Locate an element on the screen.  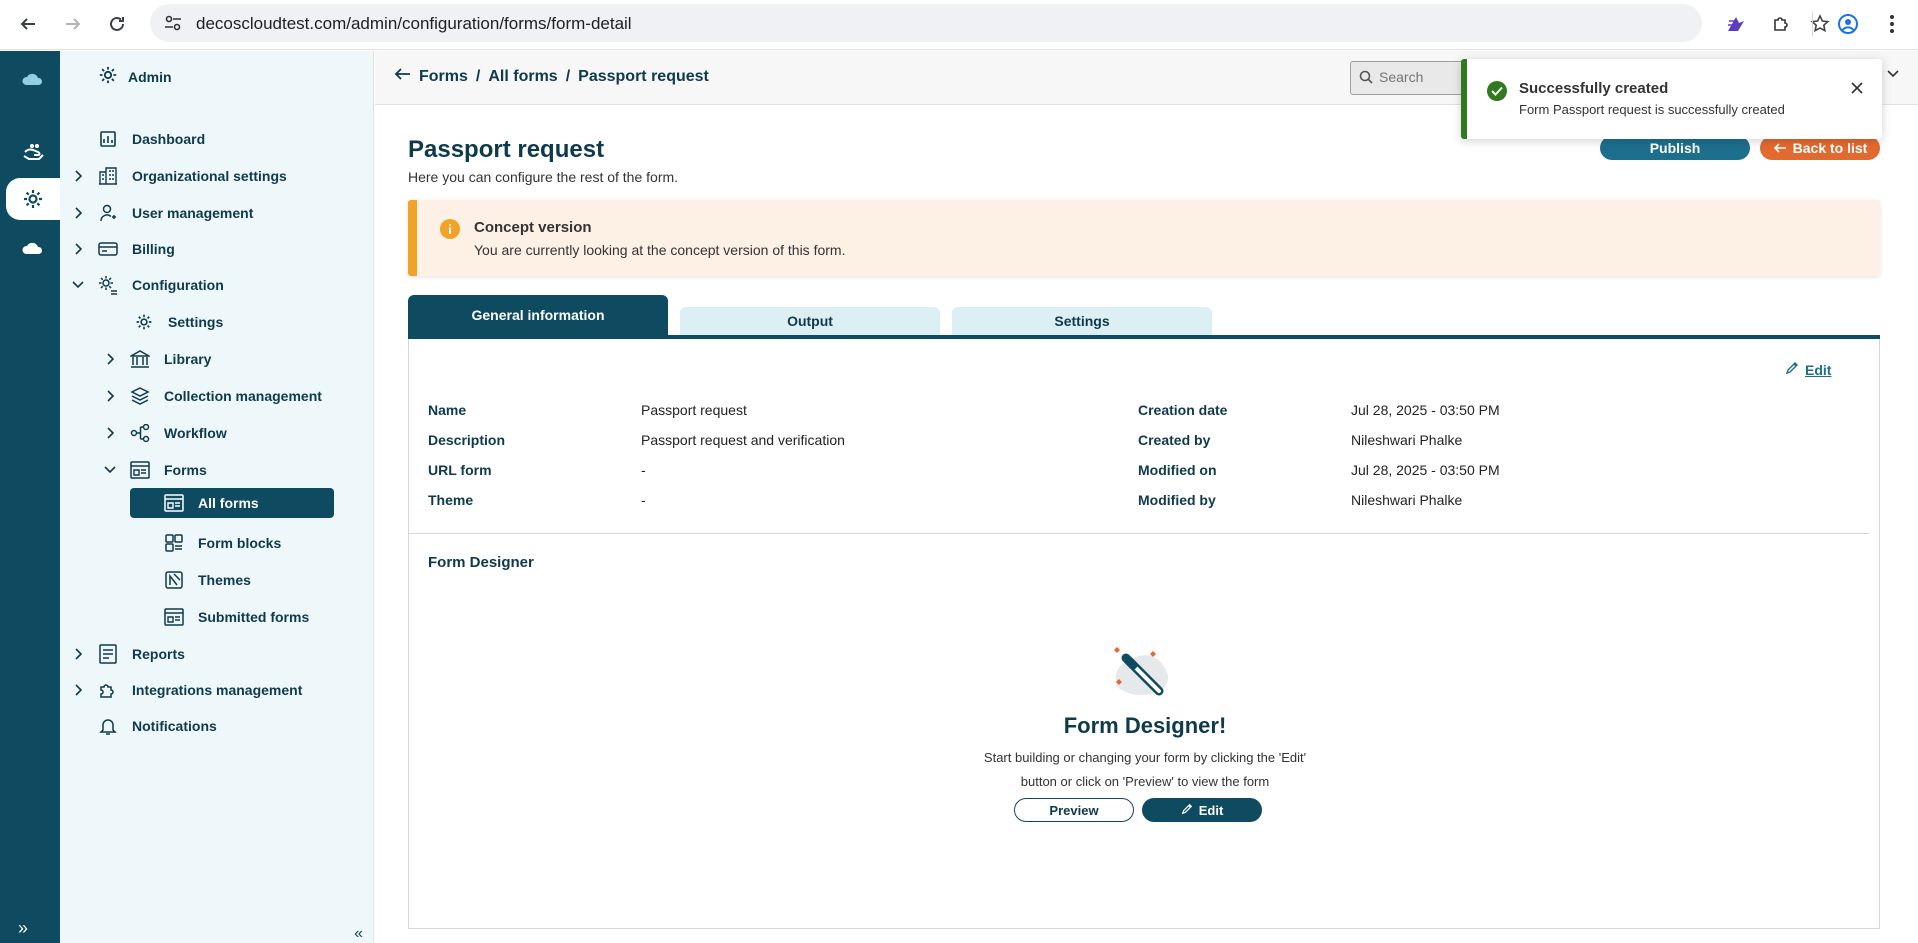
magic-wand-illustration-icon is located at coordinates (1141, 672).